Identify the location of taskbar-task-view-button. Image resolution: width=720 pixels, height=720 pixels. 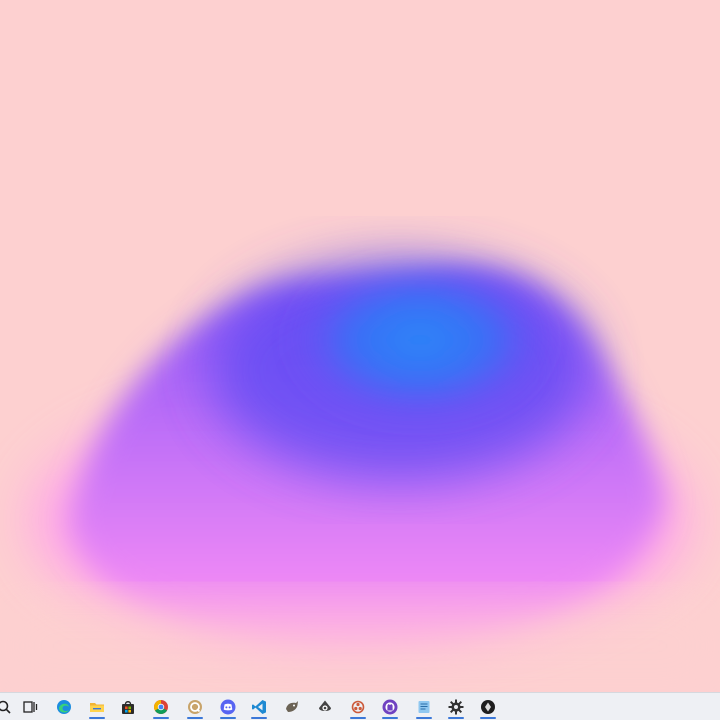
(30, 707).